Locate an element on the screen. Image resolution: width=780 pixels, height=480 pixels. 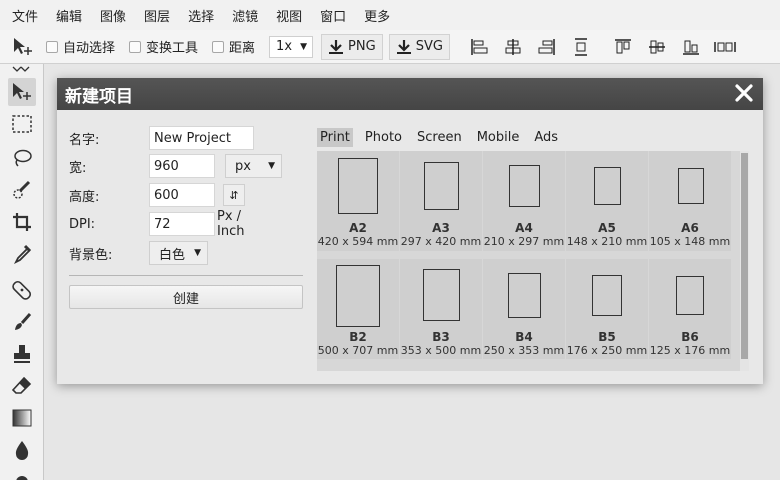
clone-stamp-tool-button is located at coordinates (22, 354).